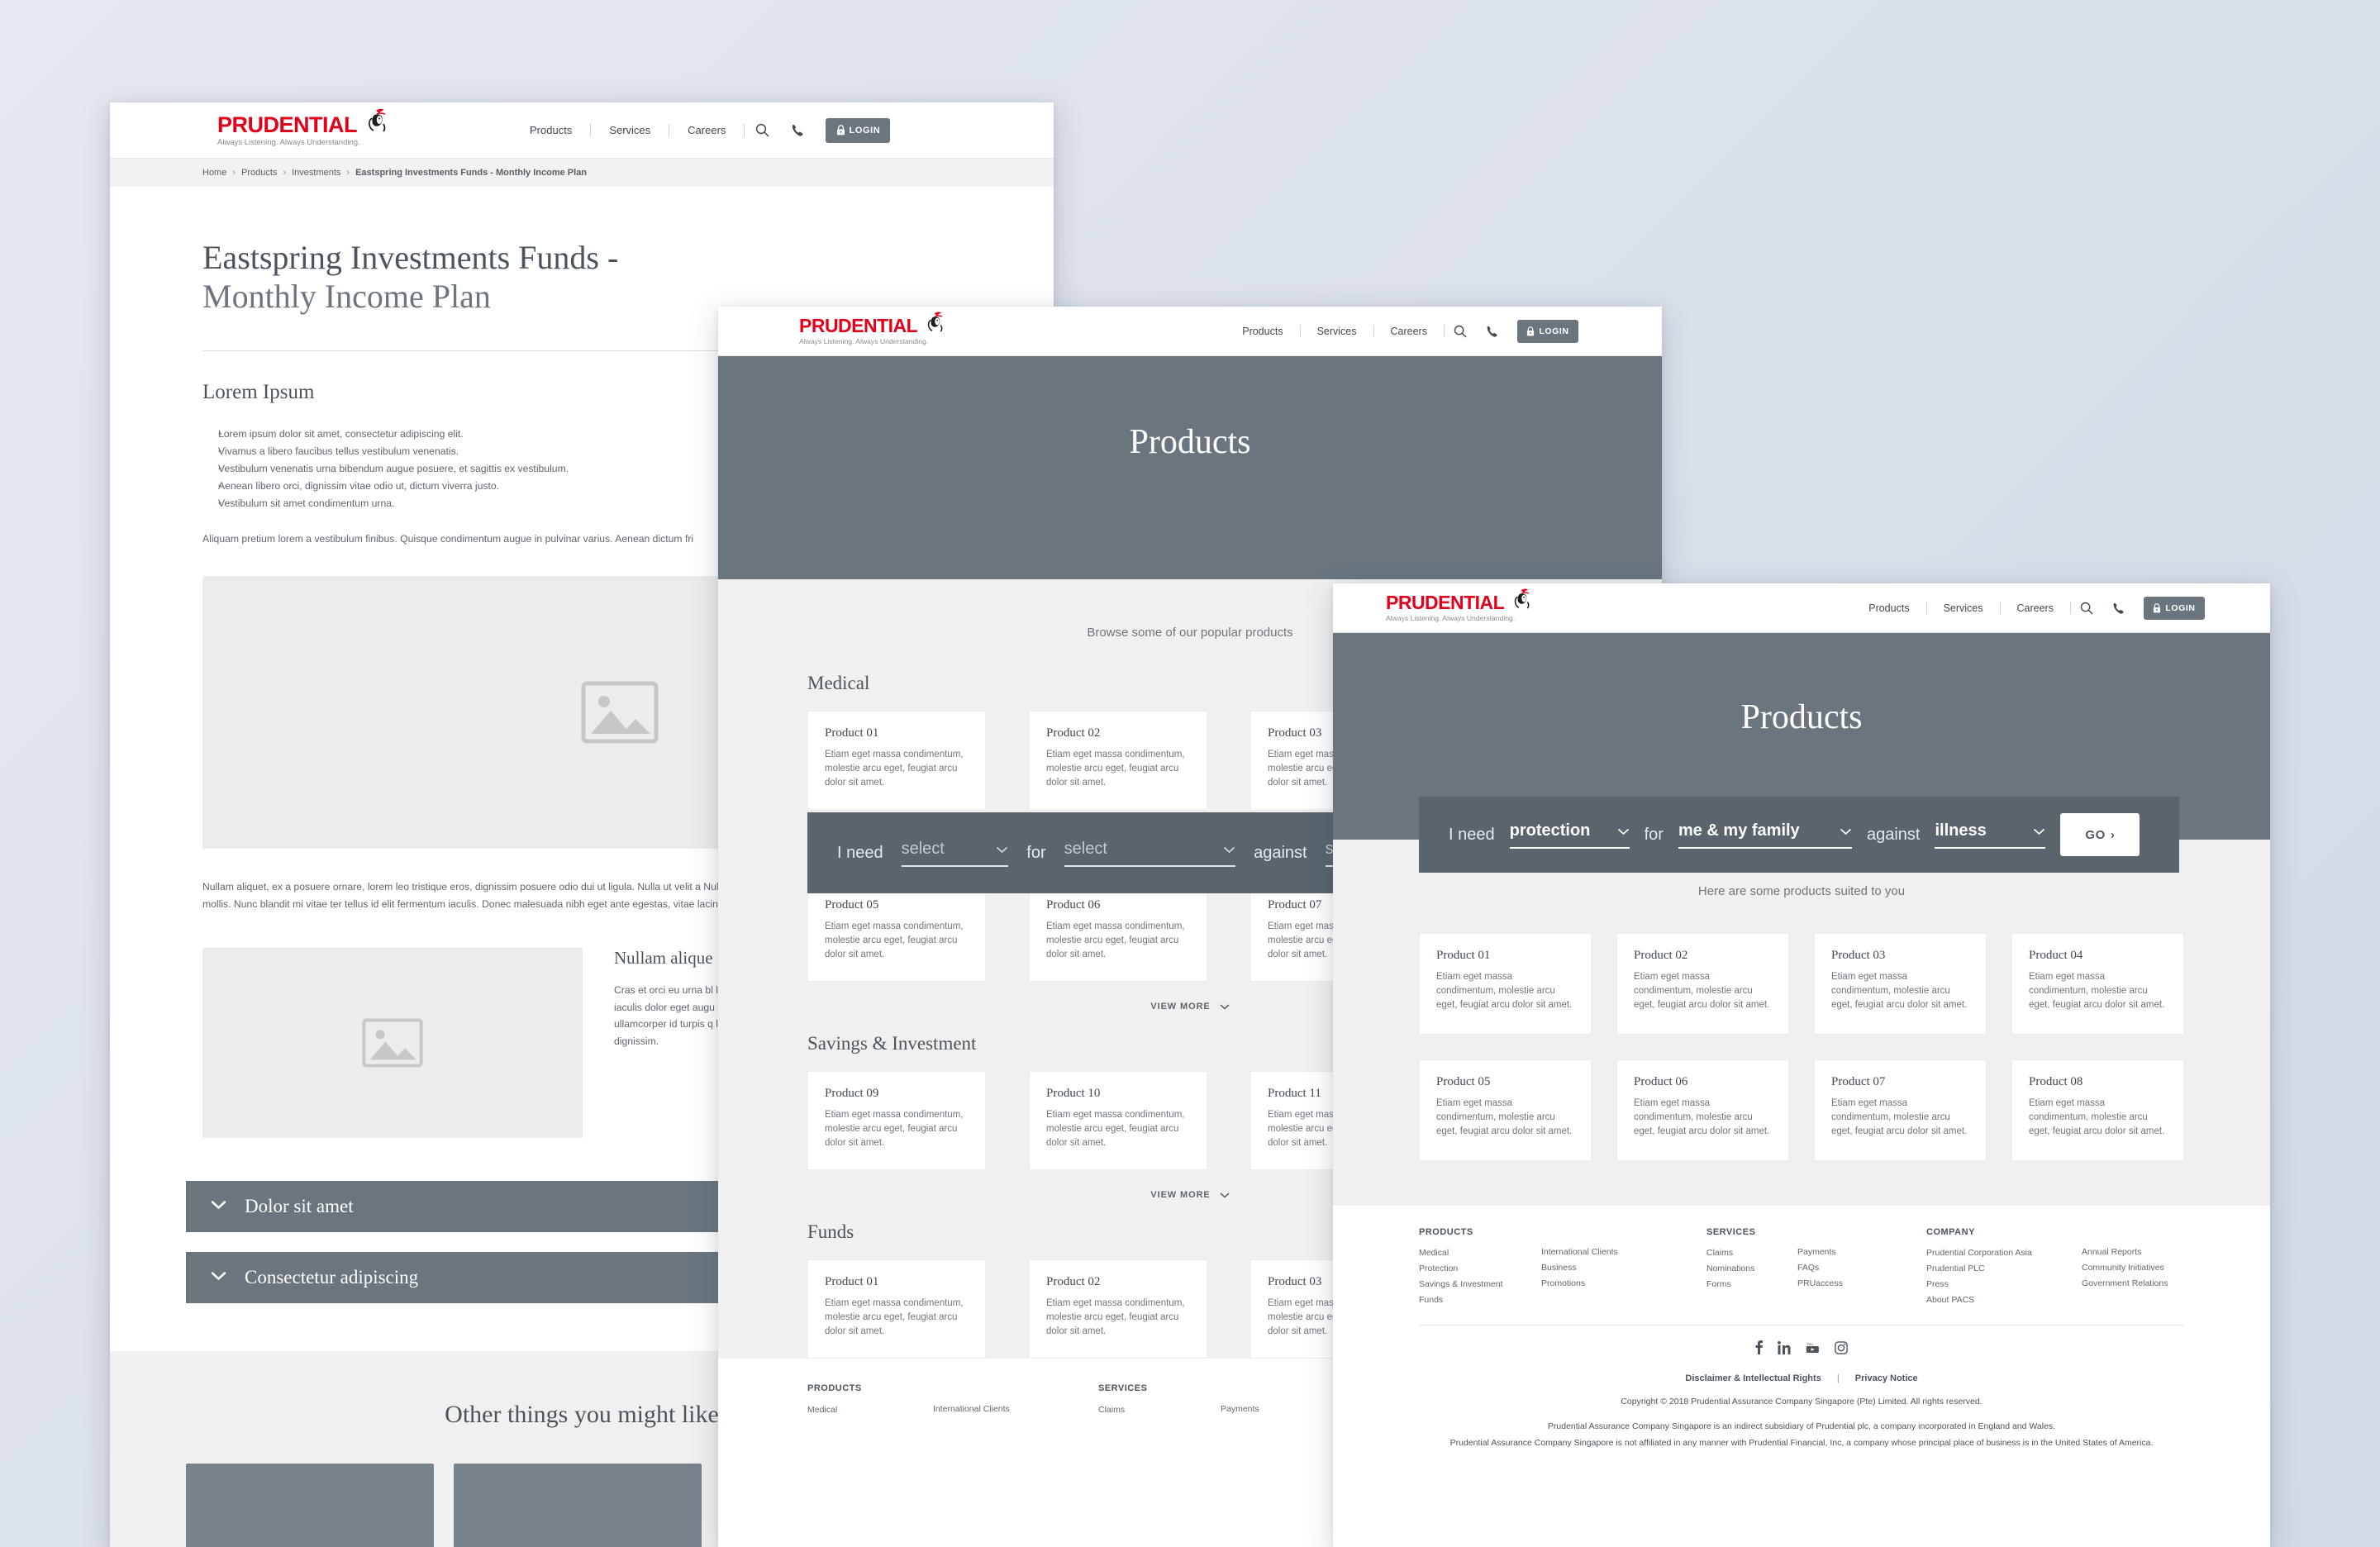 This screenshot has width=2380, height=1547. What do you see at coordinates (2004, 1300) in the screenshot?
I see `footer-link: About PACS` at bounding box center [2004, 1300].